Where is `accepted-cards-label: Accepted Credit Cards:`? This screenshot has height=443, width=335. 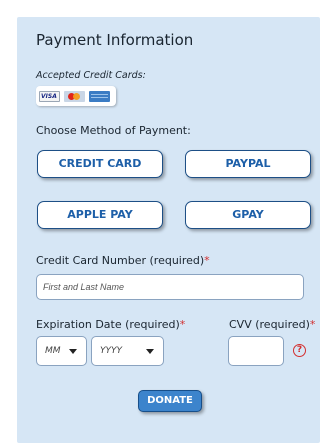
accepted-cards-label: Accepted Credit Cards: is located at coordinates (91, 75).